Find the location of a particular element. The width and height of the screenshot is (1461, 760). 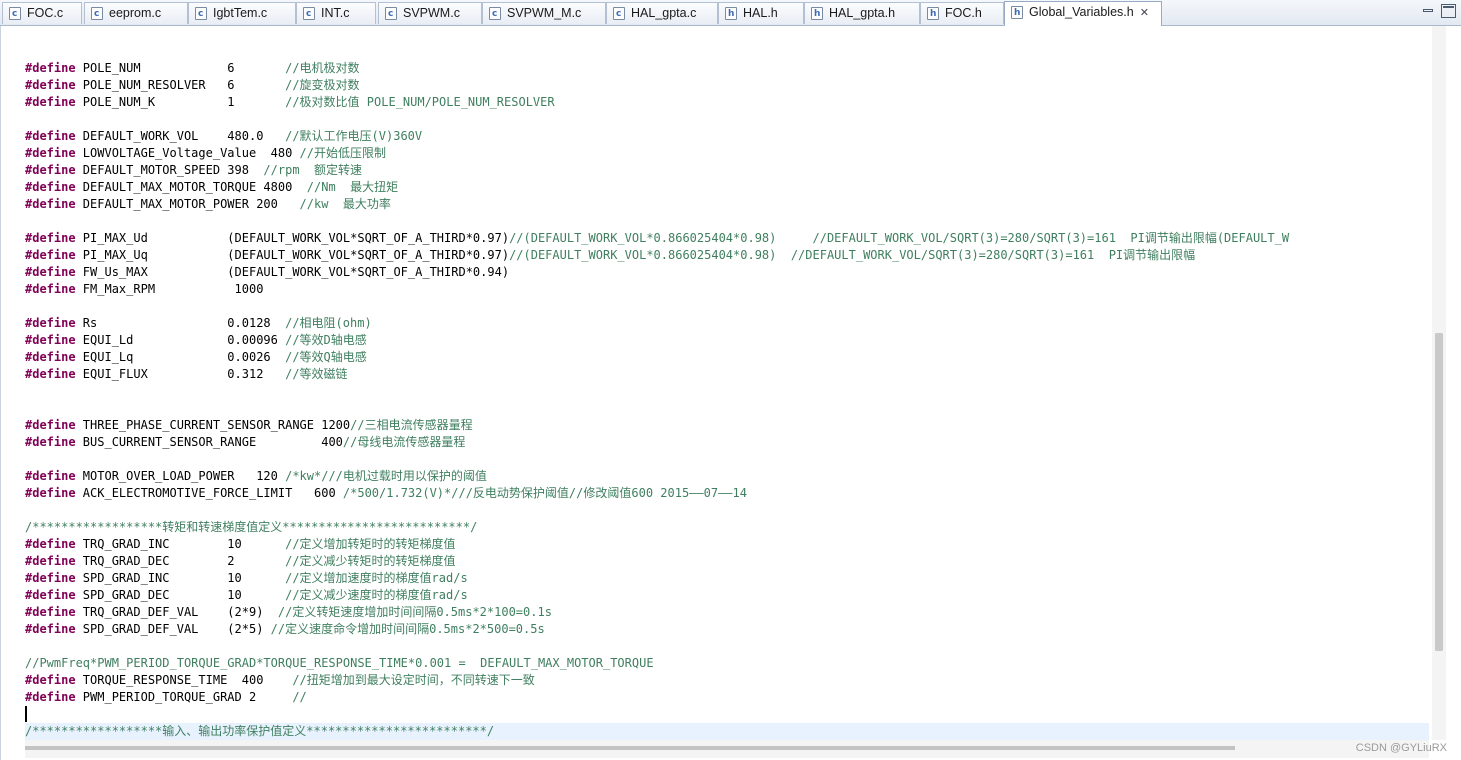

code-line: #define TRQ_GRAD_DEC 2 //定义减少转矩时的转矩梯度值 is located at coordinates (727, 561).